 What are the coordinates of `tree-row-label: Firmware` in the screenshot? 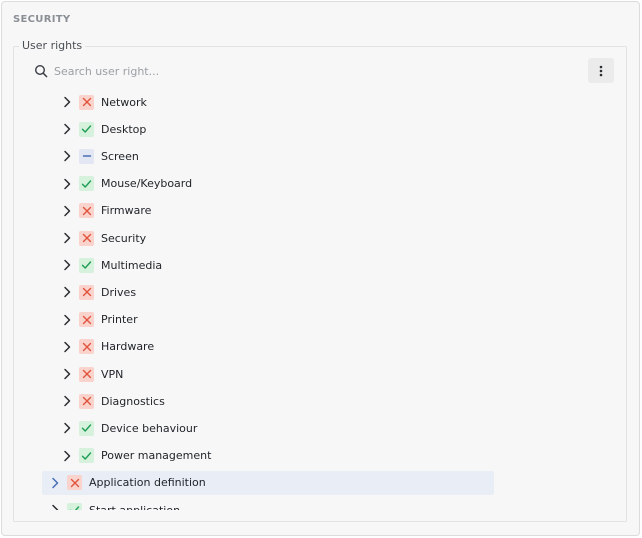 It's located at (126, 211).